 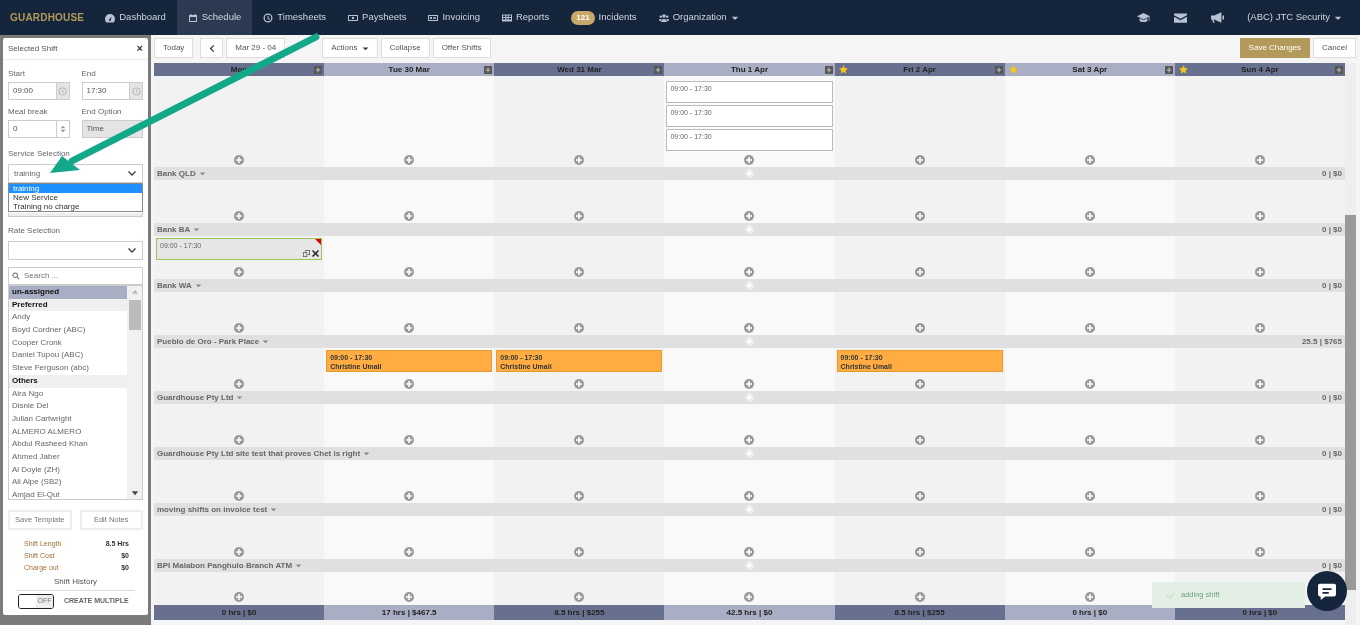 I want to click on envelope-icon, so click(x=1181, y=17).